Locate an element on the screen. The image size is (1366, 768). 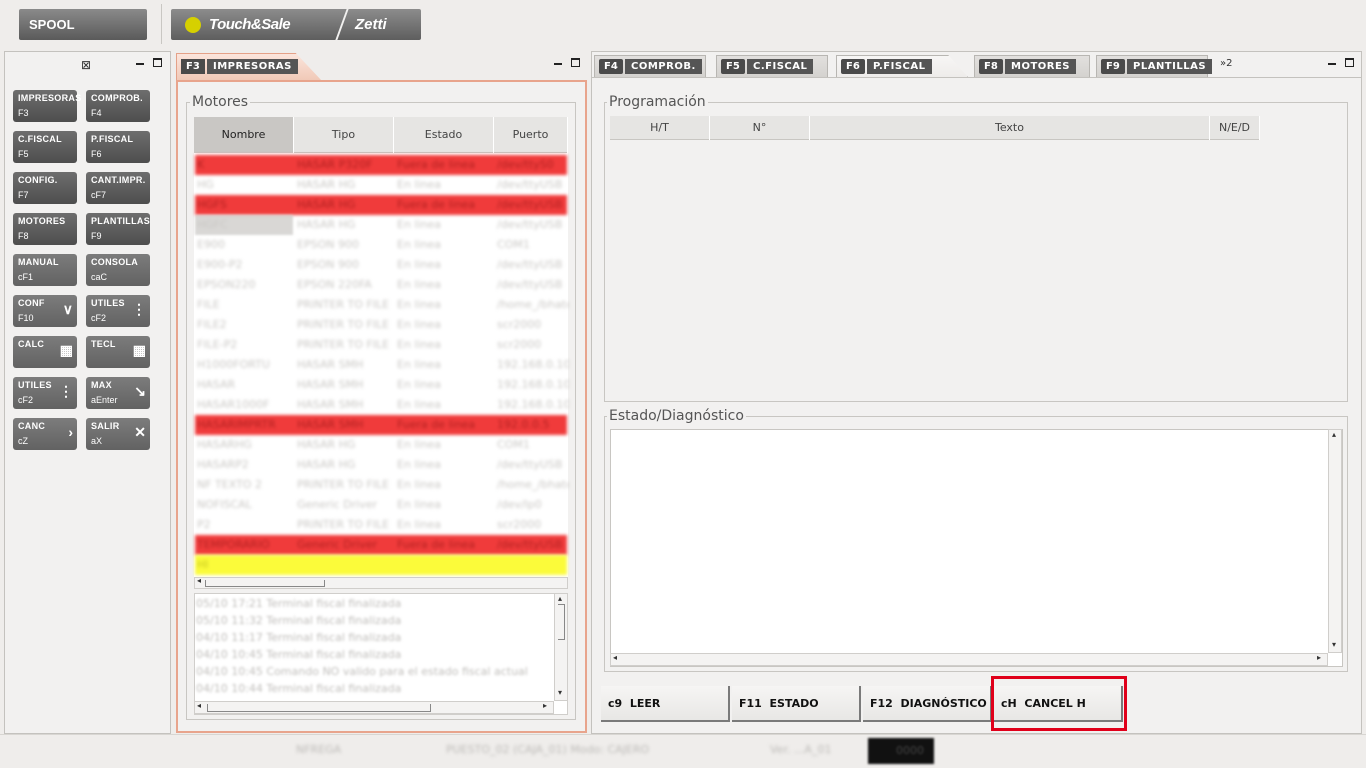
table-row: E900-P2 EPSON 900 En linea/dev/ttyUSB is located at coordinates (381, 265).